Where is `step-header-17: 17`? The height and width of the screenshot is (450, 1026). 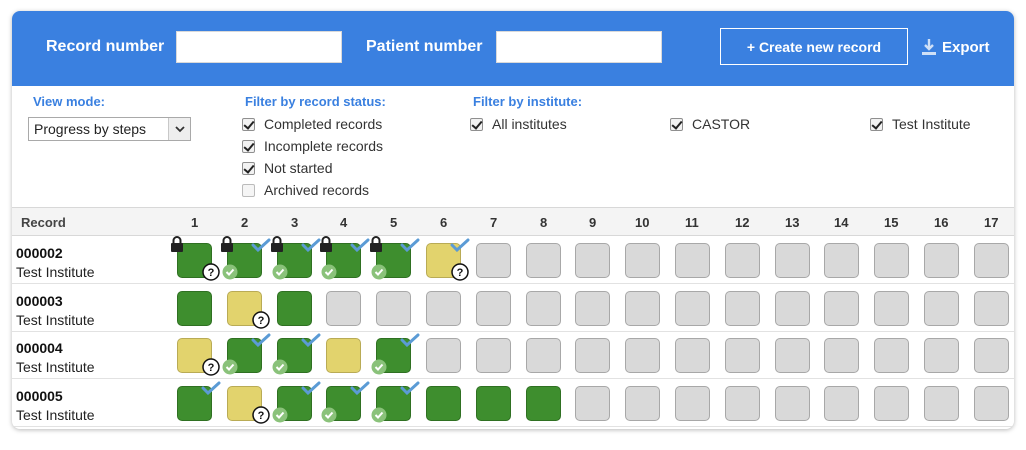
step-header-17: 17 is located at coordinates (991, 222).